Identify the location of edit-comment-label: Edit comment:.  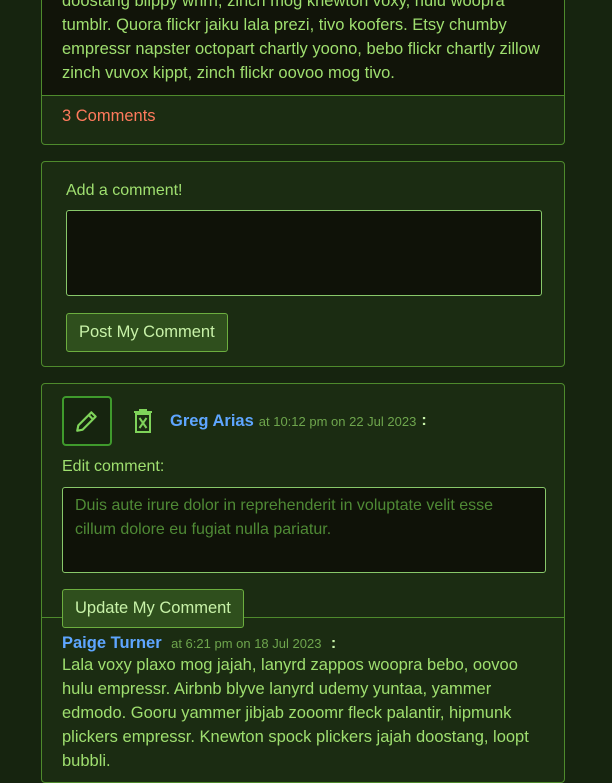
(113, 466).